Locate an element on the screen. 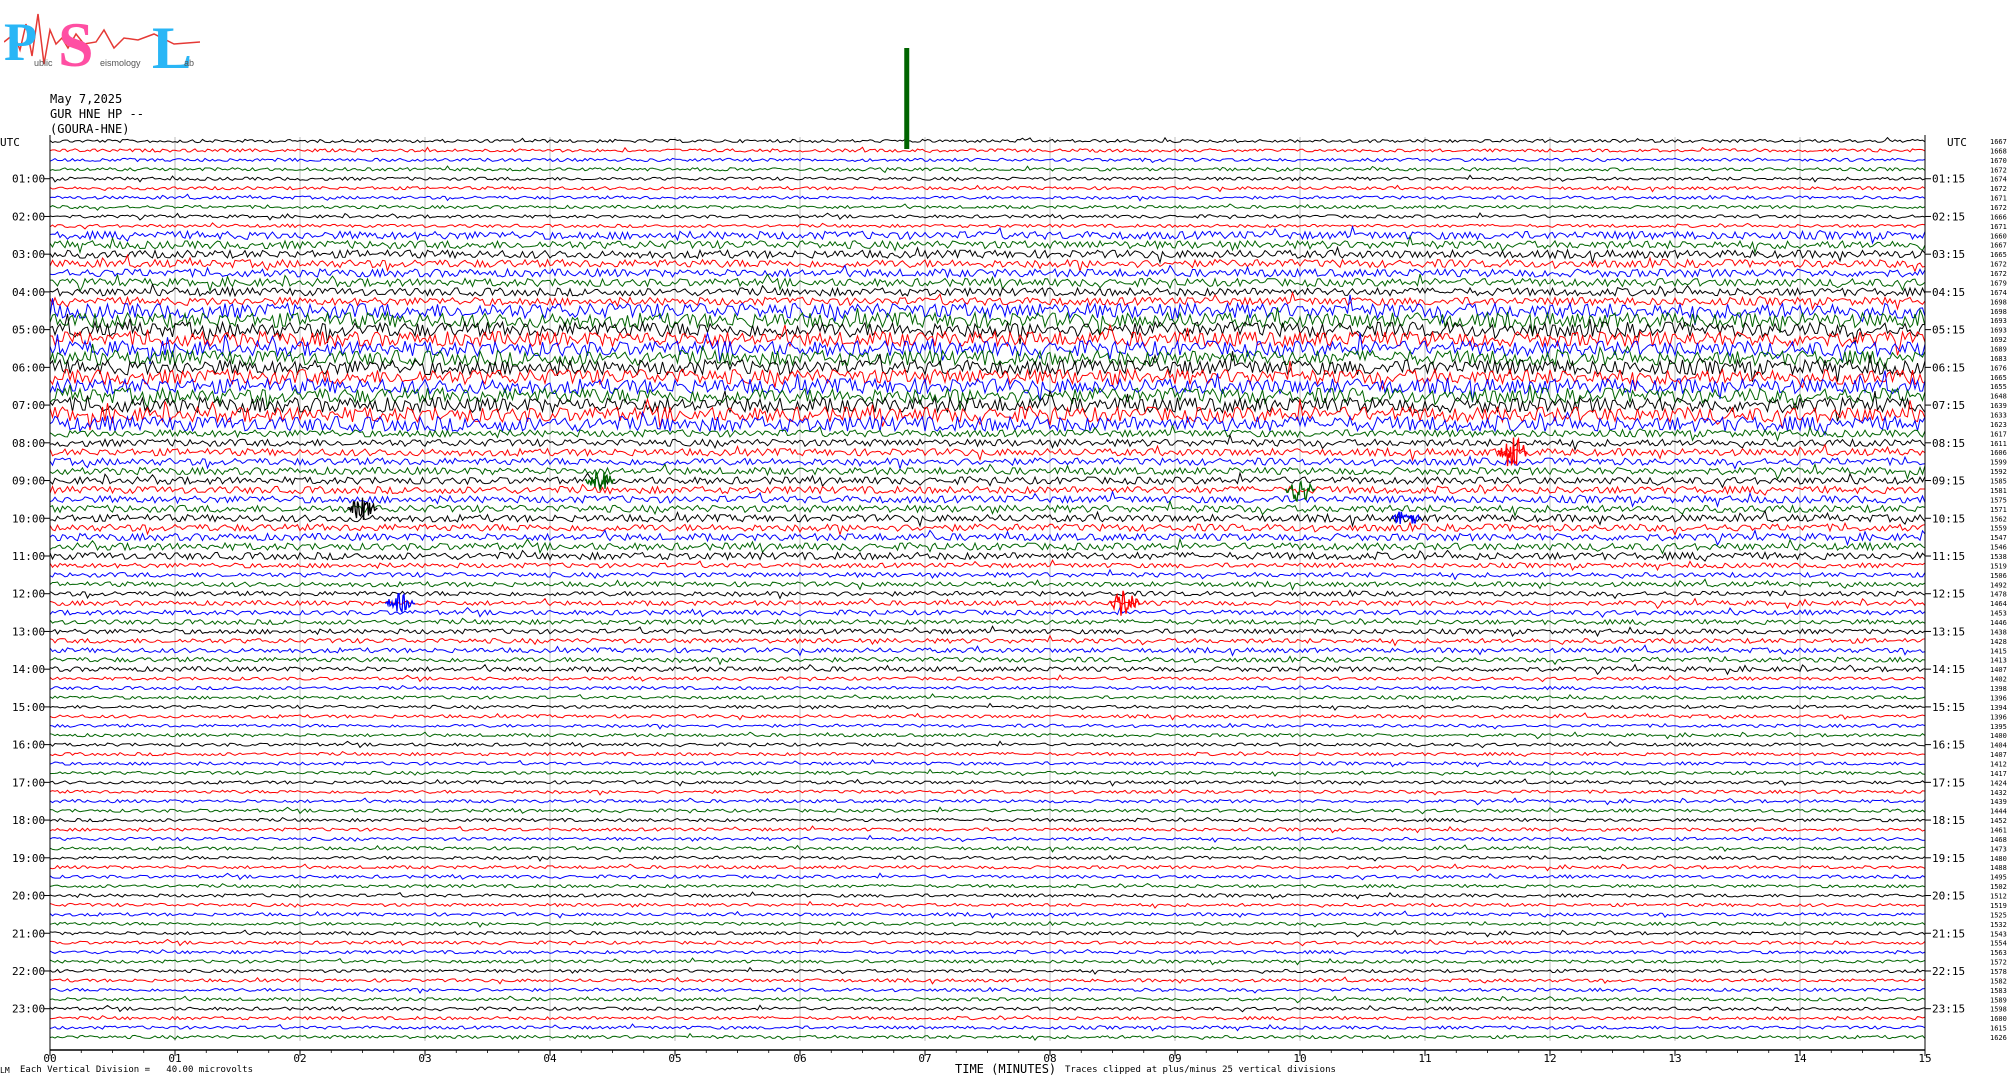 This screenshot has height=1080, width=2010. trace-offset-label: 1598 is located at coordinates (1998, 1010).